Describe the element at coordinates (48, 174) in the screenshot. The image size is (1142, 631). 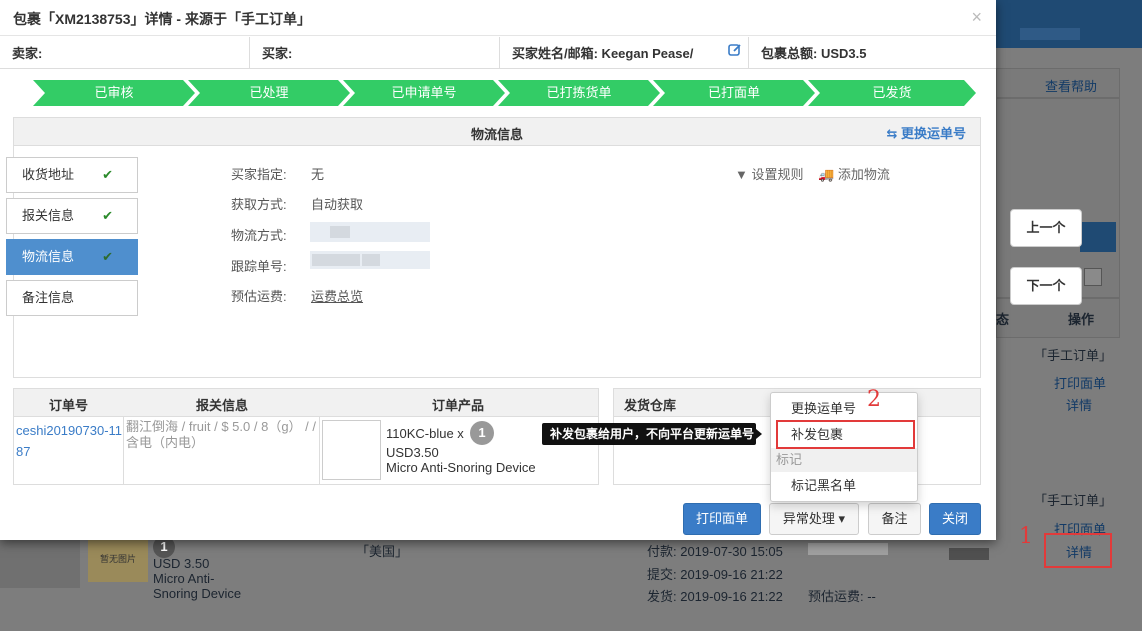
I see `nav-label: 收货地址` at that location.